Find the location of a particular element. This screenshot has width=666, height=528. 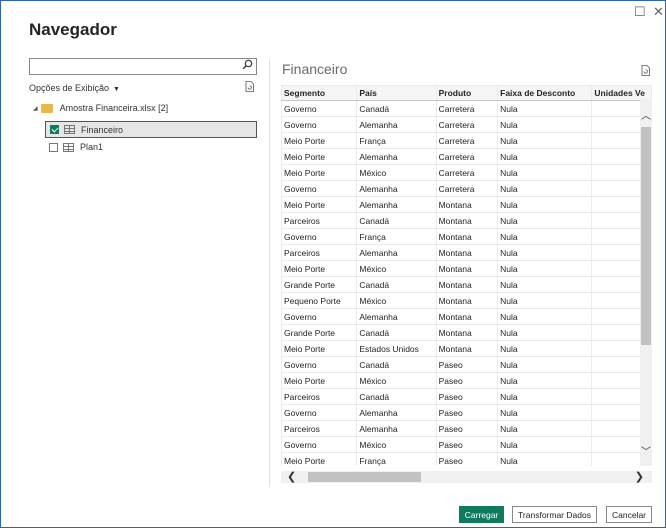

cancel-button: Cancelar is located at coordinates (629, 514).